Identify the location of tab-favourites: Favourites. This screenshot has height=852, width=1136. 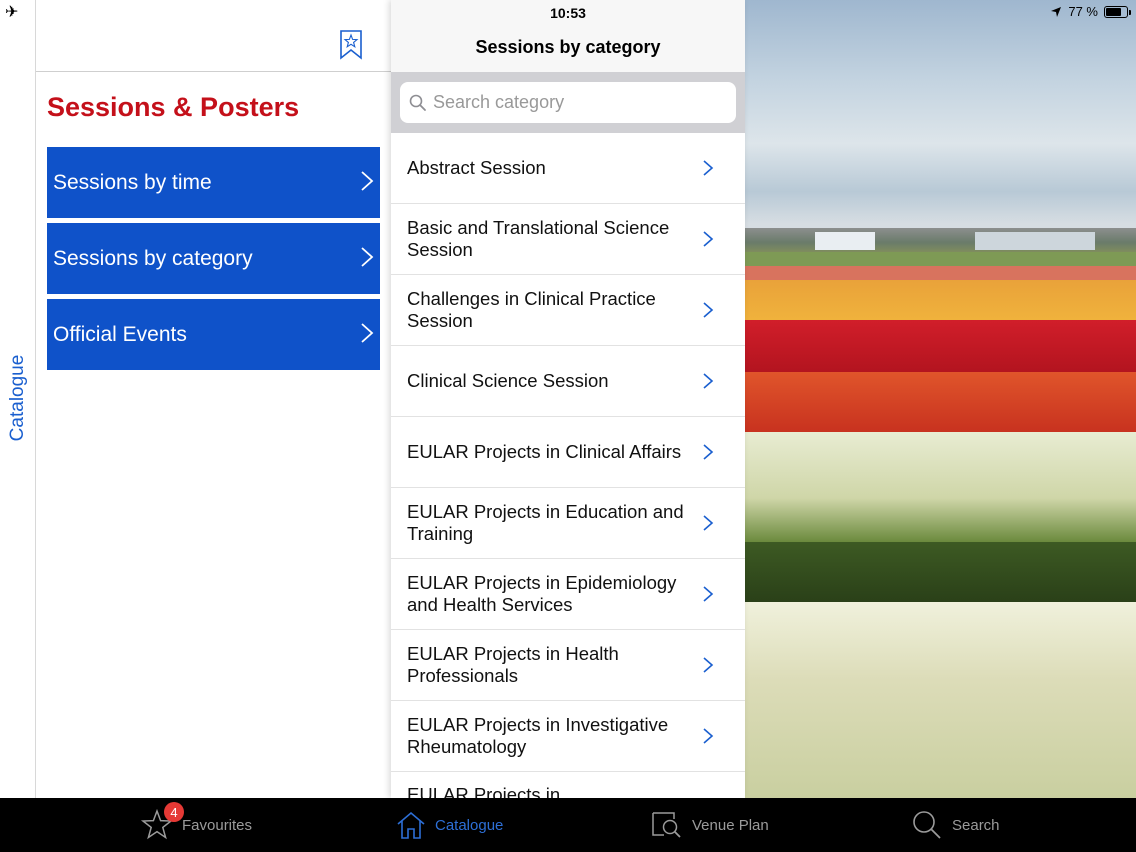
(196, 825).